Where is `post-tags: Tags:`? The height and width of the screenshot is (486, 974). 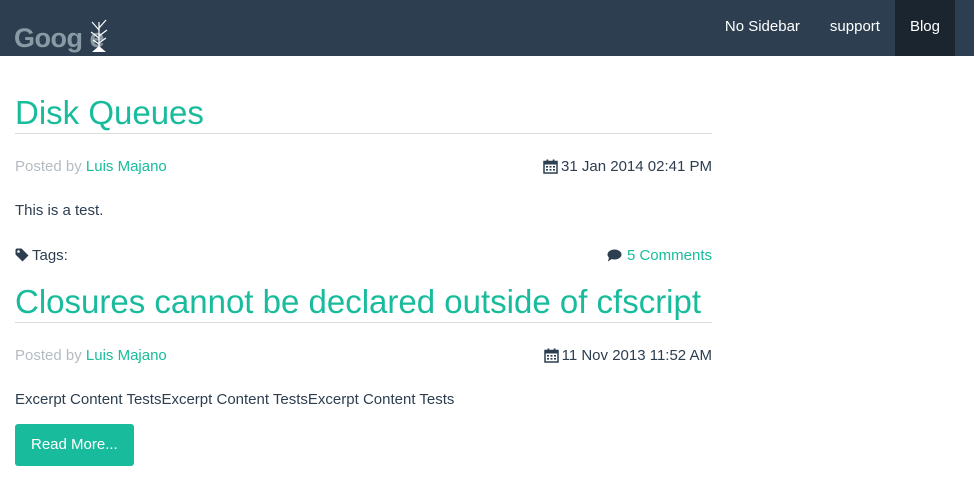 post-tags: Tags: is located at coordinates (41, 255).